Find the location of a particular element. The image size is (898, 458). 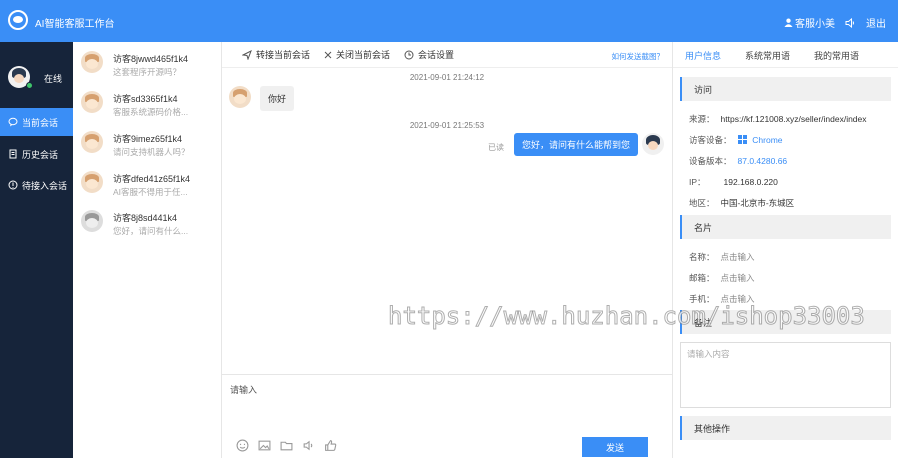

card-email-label: 邮箱： is located at coordinates (702, 278).